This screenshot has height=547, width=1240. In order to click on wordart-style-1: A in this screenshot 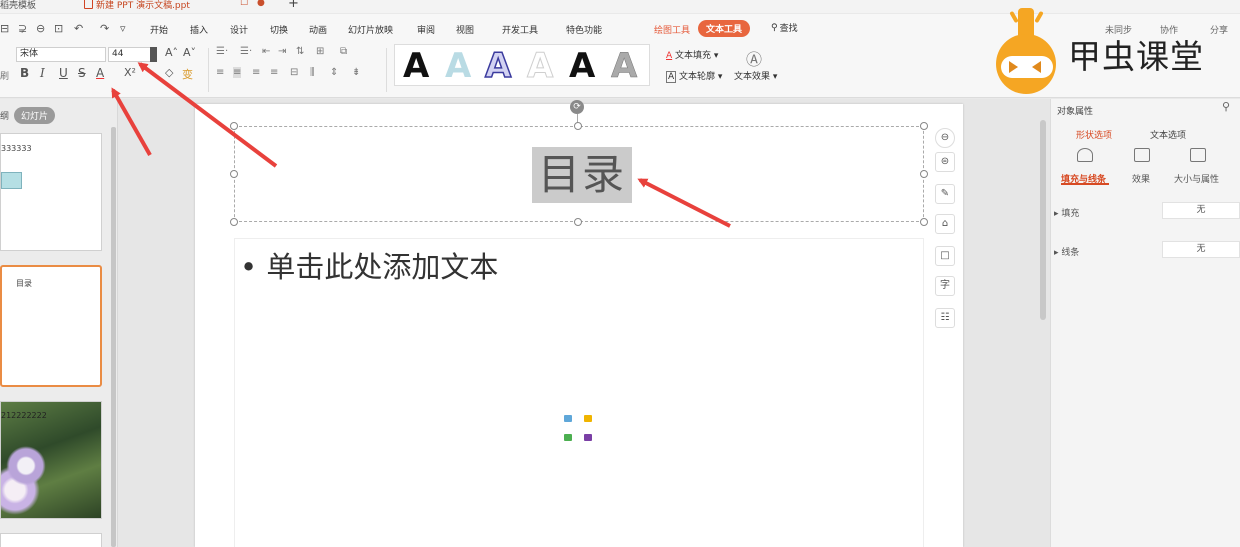, I will do `click(416, 66)`.